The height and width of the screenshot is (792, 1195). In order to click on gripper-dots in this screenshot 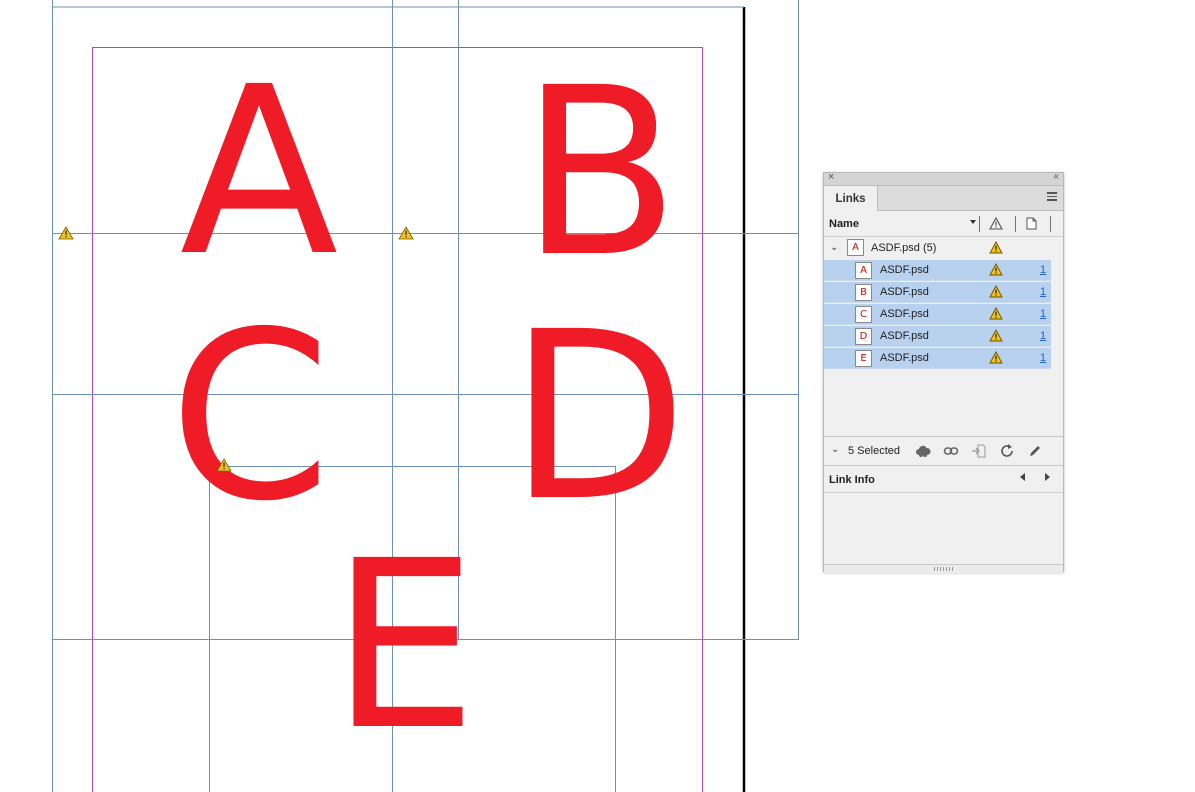, I will do `click(944, 569)`.